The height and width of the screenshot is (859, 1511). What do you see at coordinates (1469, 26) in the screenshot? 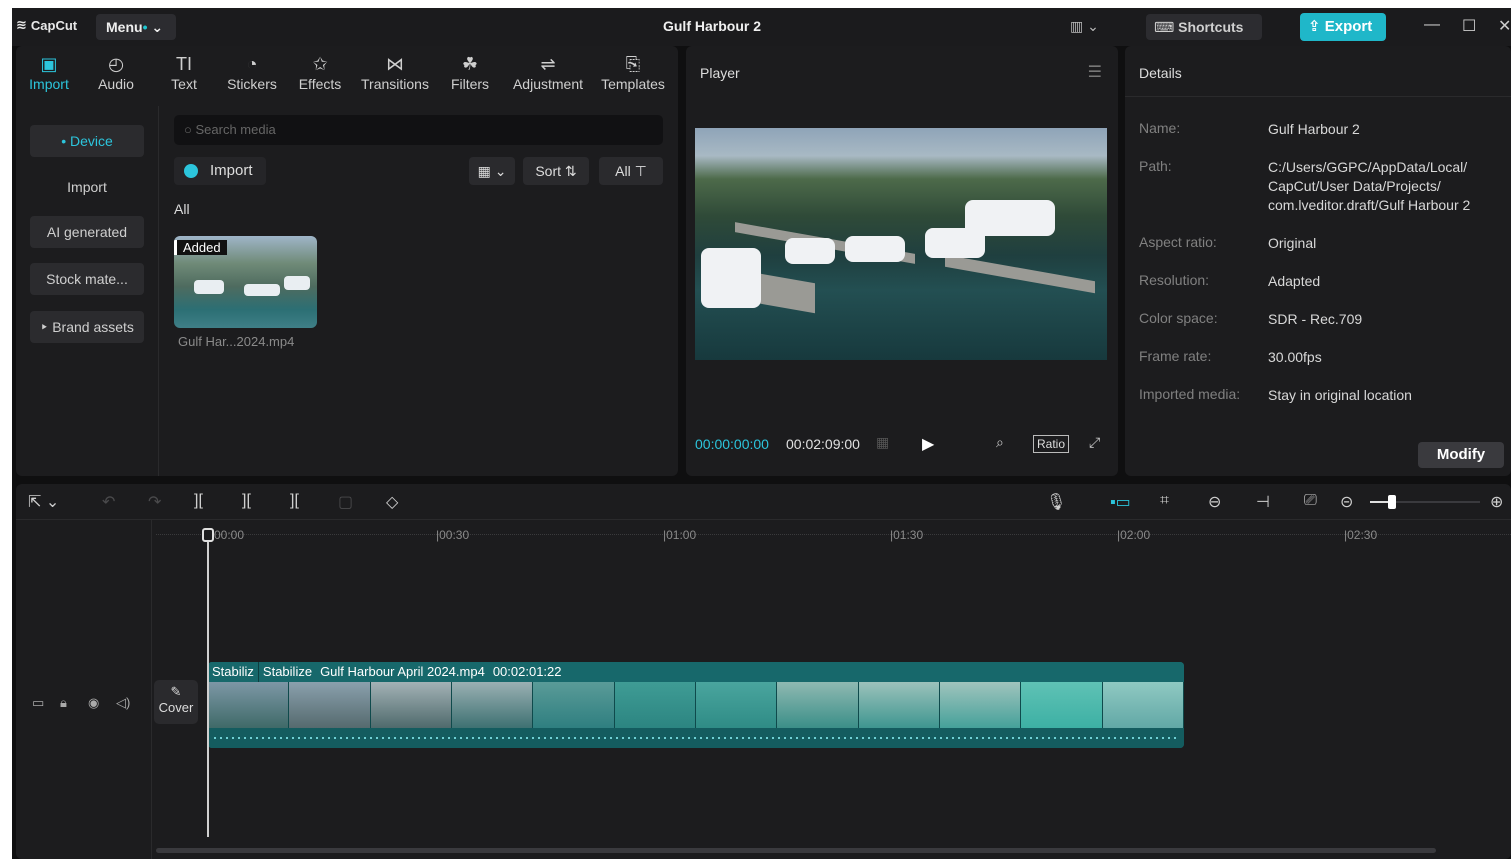
I see `maximize-icon: ☐` at bounding box center [1469, 26].